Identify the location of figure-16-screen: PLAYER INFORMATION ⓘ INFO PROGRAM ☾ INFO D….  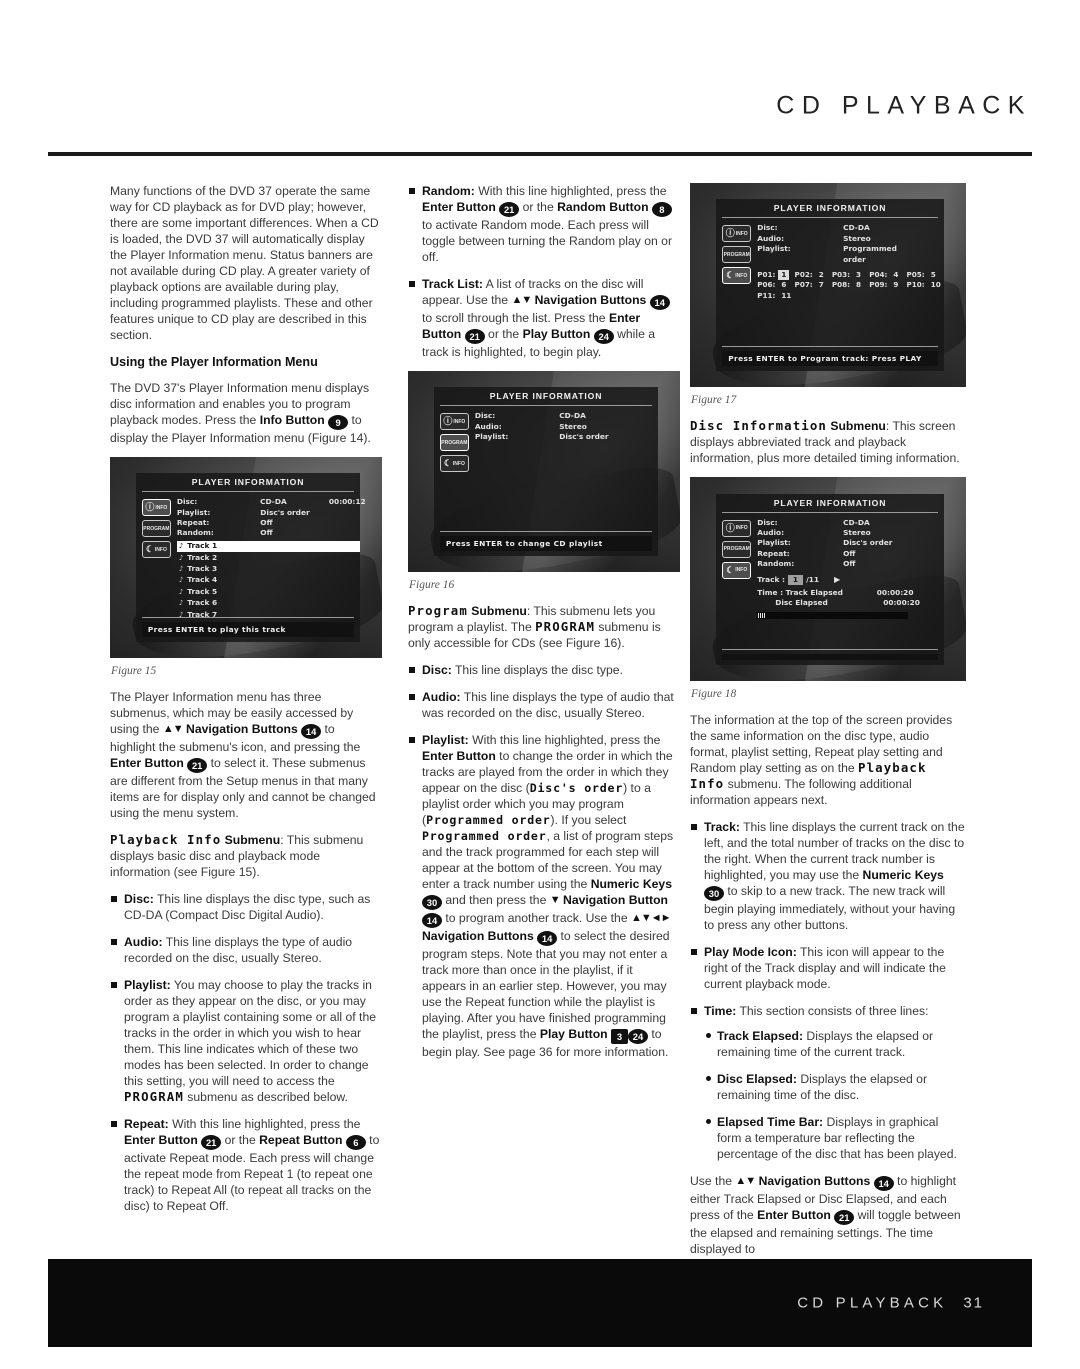
(544, 472).